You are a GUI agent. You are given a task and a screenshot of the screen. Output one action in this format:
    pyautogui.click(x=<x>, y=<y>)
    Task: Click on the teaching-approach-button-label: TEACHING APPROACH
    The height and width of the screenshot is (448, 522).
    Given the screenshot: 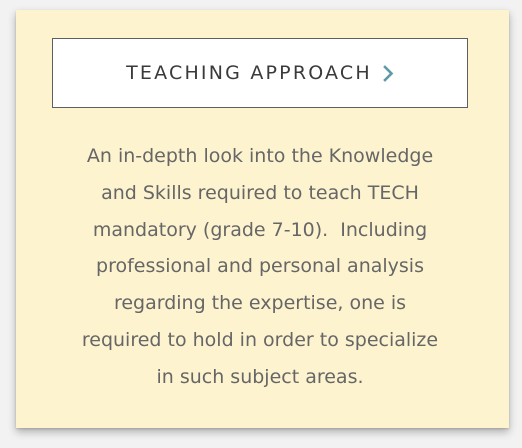 What is the action you would take?
    pyautogui.click(x=249, y=73)
    